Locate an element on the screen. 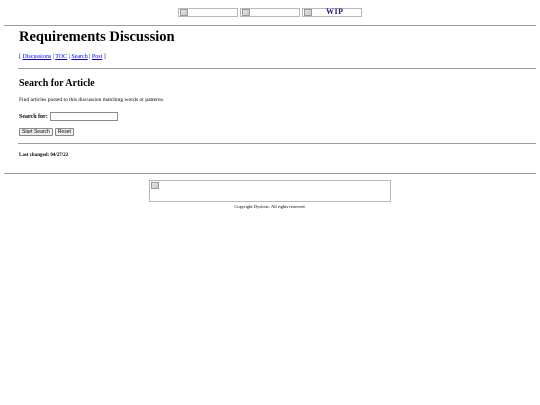 The image size is (540, 405). search-row: Search for: is located at coordinates (68, 116).